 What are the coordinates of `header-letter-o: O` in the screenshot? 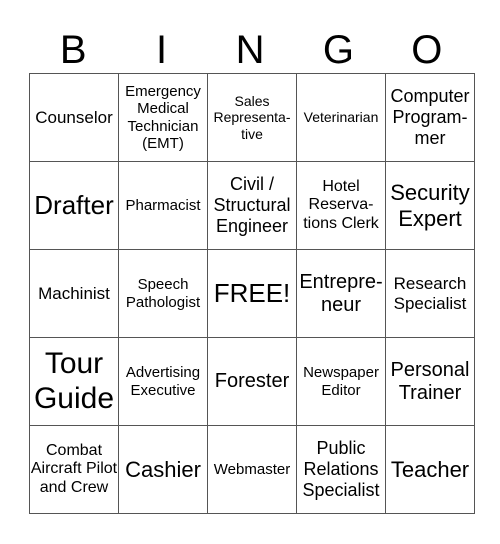 It's located at (427, 50).